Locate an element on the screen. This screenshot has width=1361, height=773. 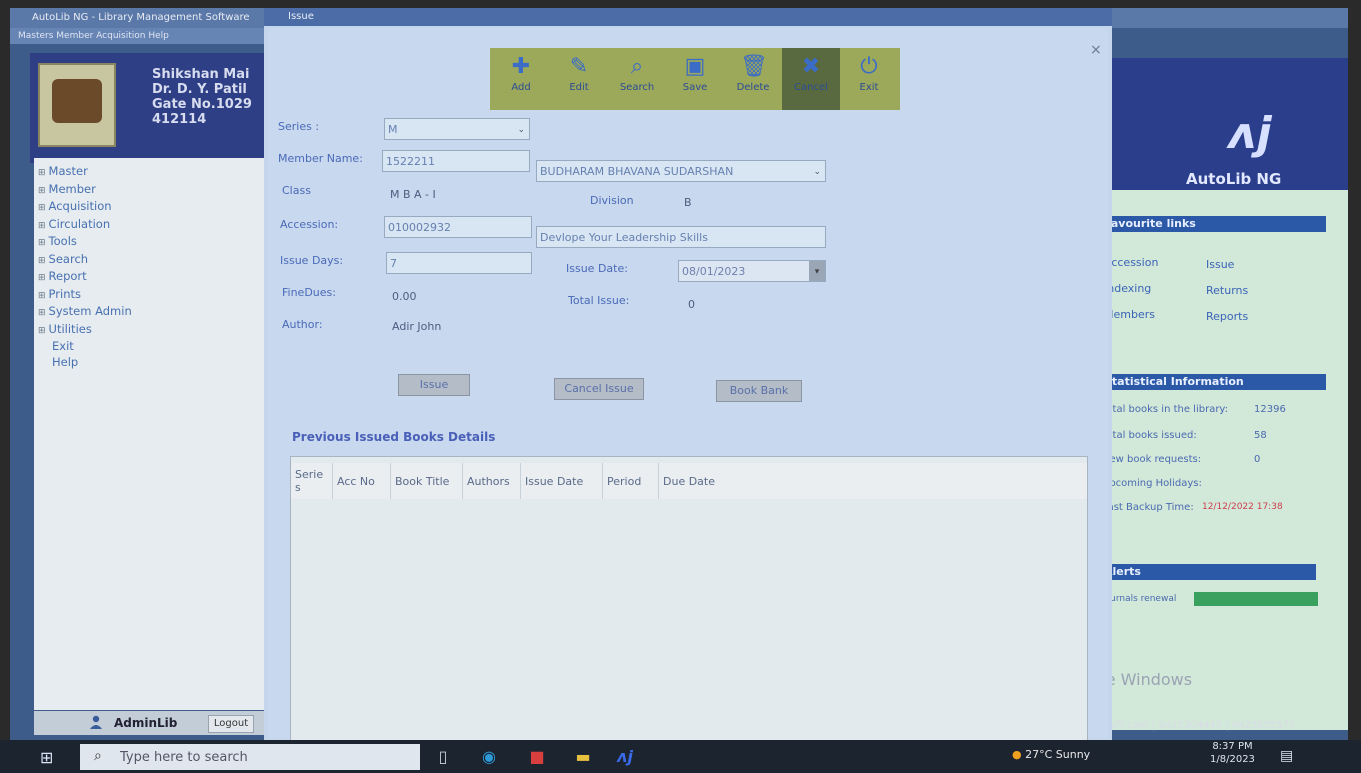
windows-start-icon: ⊞ is located at coordinates (51, 757).